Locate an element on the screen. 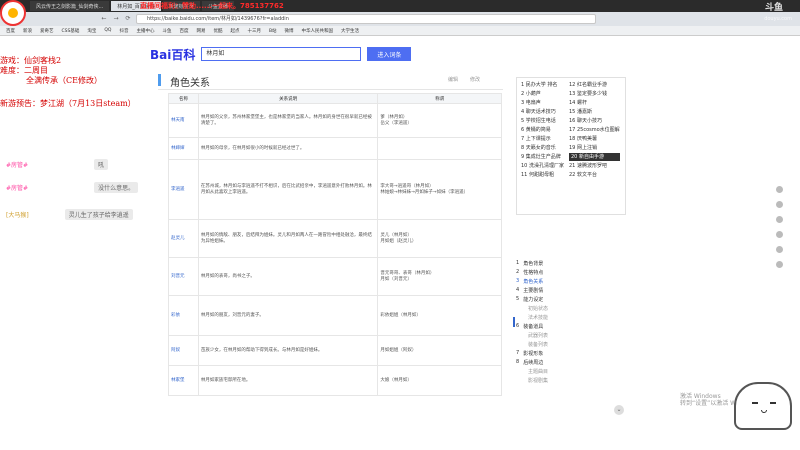 This screenshot has width=800, height=450. trending-item: 7 上下课提示 is located at coordinates (542, 139).